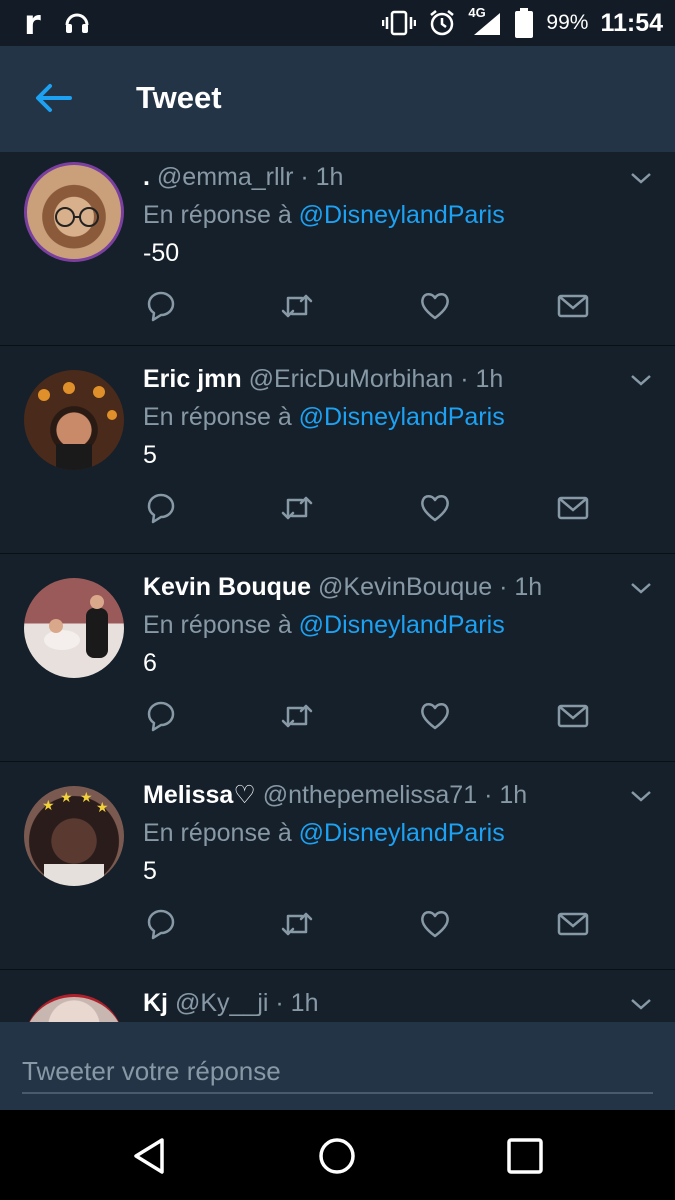 The width and height of the screenshot is (675, 1200). What do you see at coordinates (32, 23) in the screenshot?
I see `reddit-logo-icon: r` at bounding box center [32, 23].